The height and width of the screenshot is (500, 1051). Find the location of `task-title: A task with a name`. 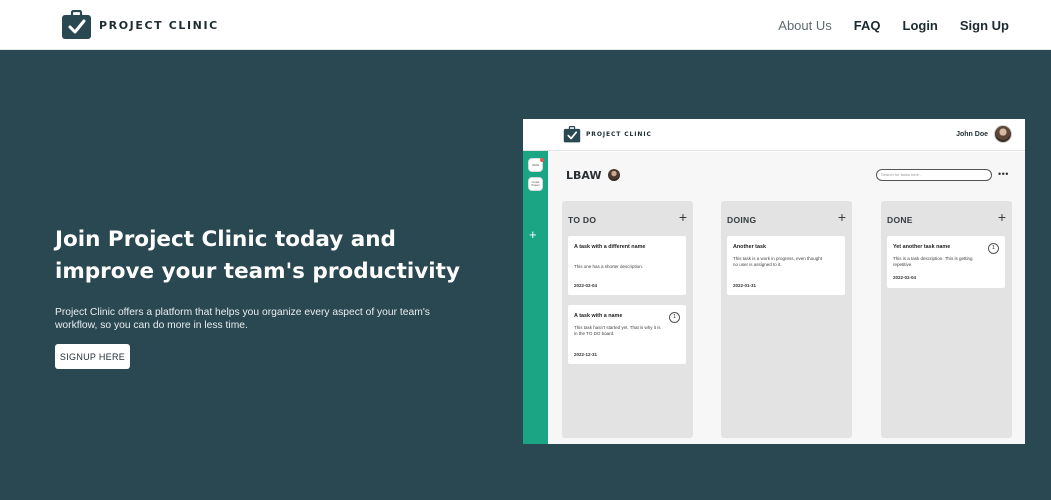

task-title: A task with a name is located at coordinates (598, 316).